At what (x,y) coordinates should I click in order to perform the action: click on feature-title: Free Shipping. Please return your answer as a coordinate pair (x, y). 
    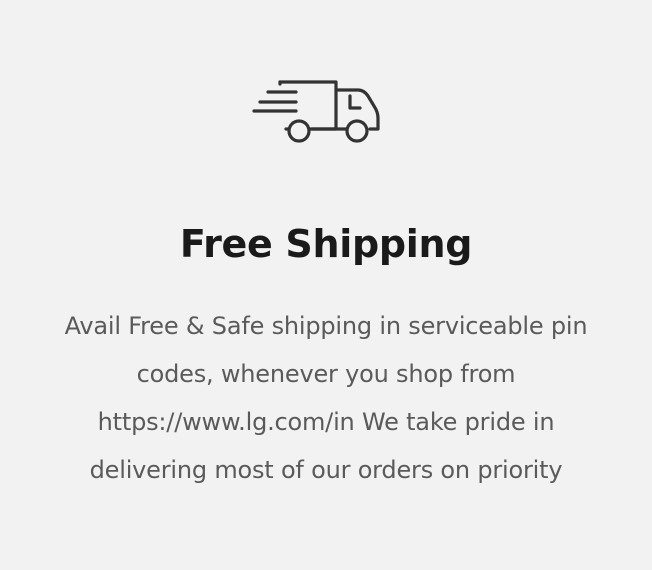
    Looking at the image, I should click on (326, 244).